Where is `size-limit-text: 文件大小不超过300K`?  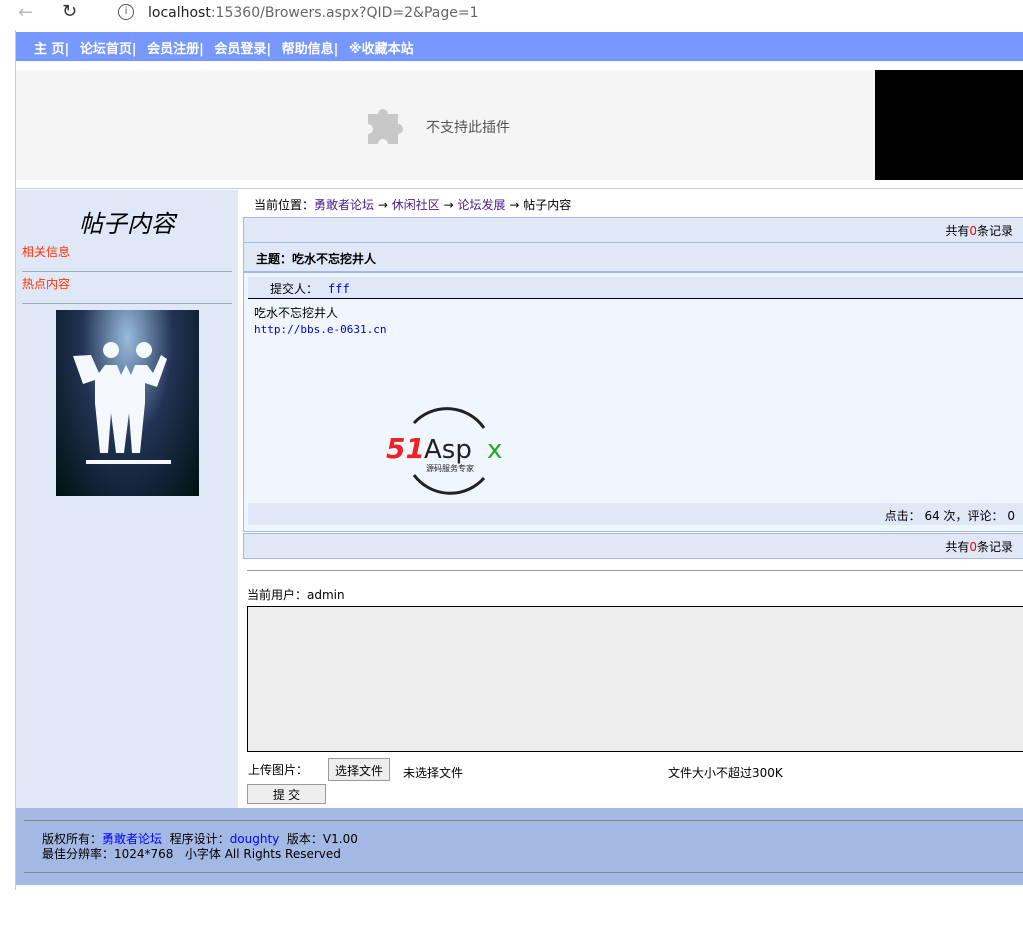 size-limit-text: 文件大小不超过300K is located at coordinates (725, 773).